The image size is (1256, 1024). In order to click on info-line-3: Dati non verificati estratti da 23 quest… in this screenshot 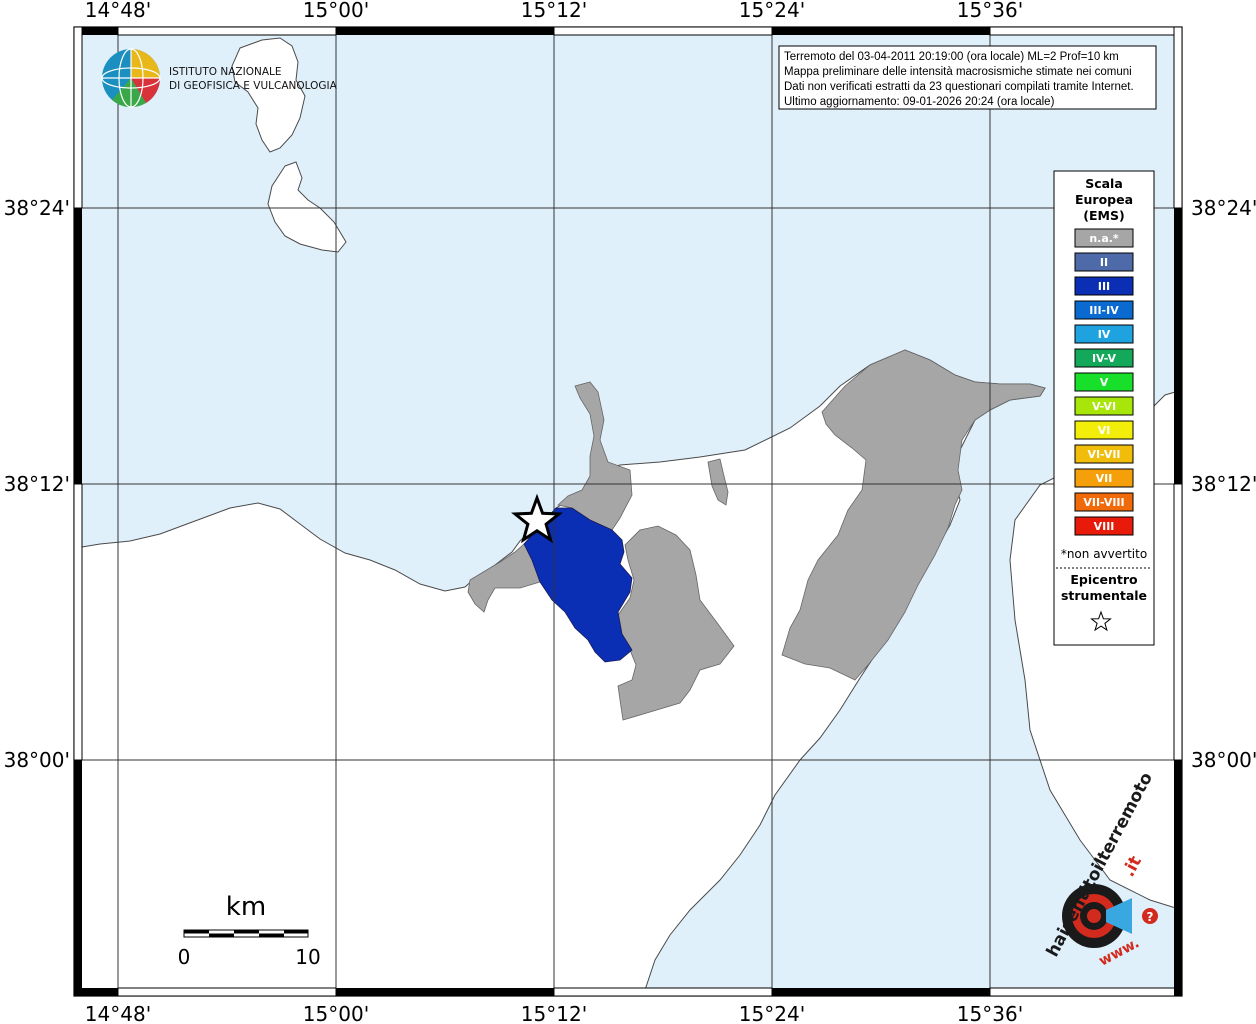, I will do `click(959, 87)`.